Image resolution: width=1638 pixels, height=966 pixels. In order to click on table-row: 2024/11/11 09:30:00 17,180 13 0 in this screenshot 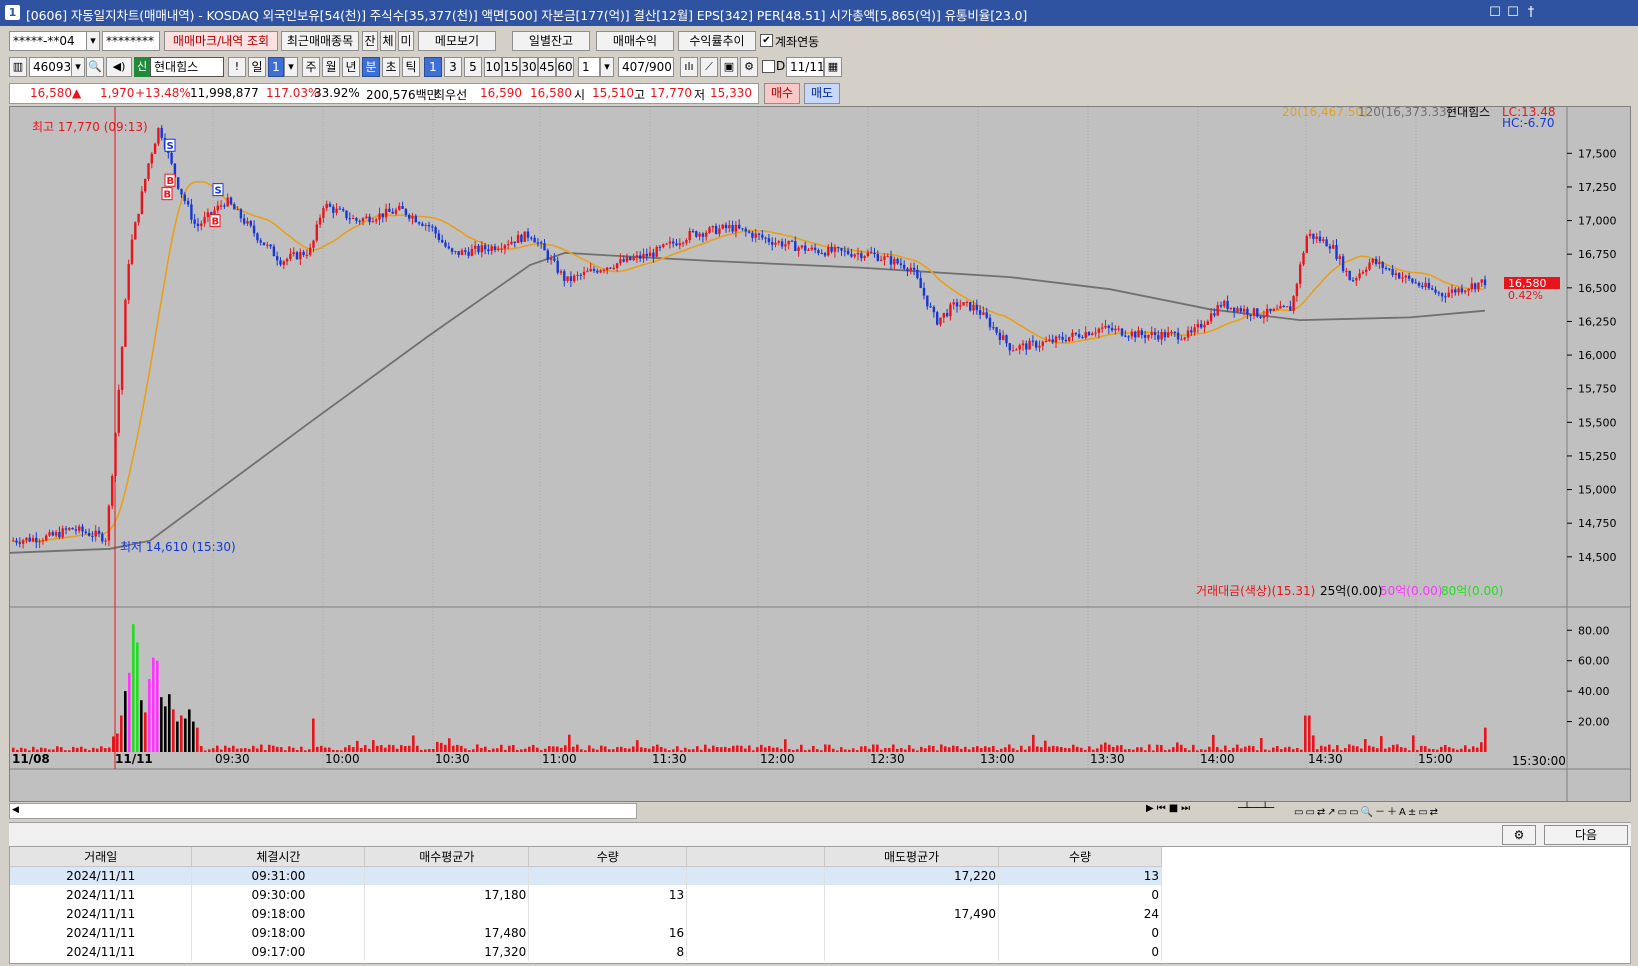, I will do `click(586, 894)`.